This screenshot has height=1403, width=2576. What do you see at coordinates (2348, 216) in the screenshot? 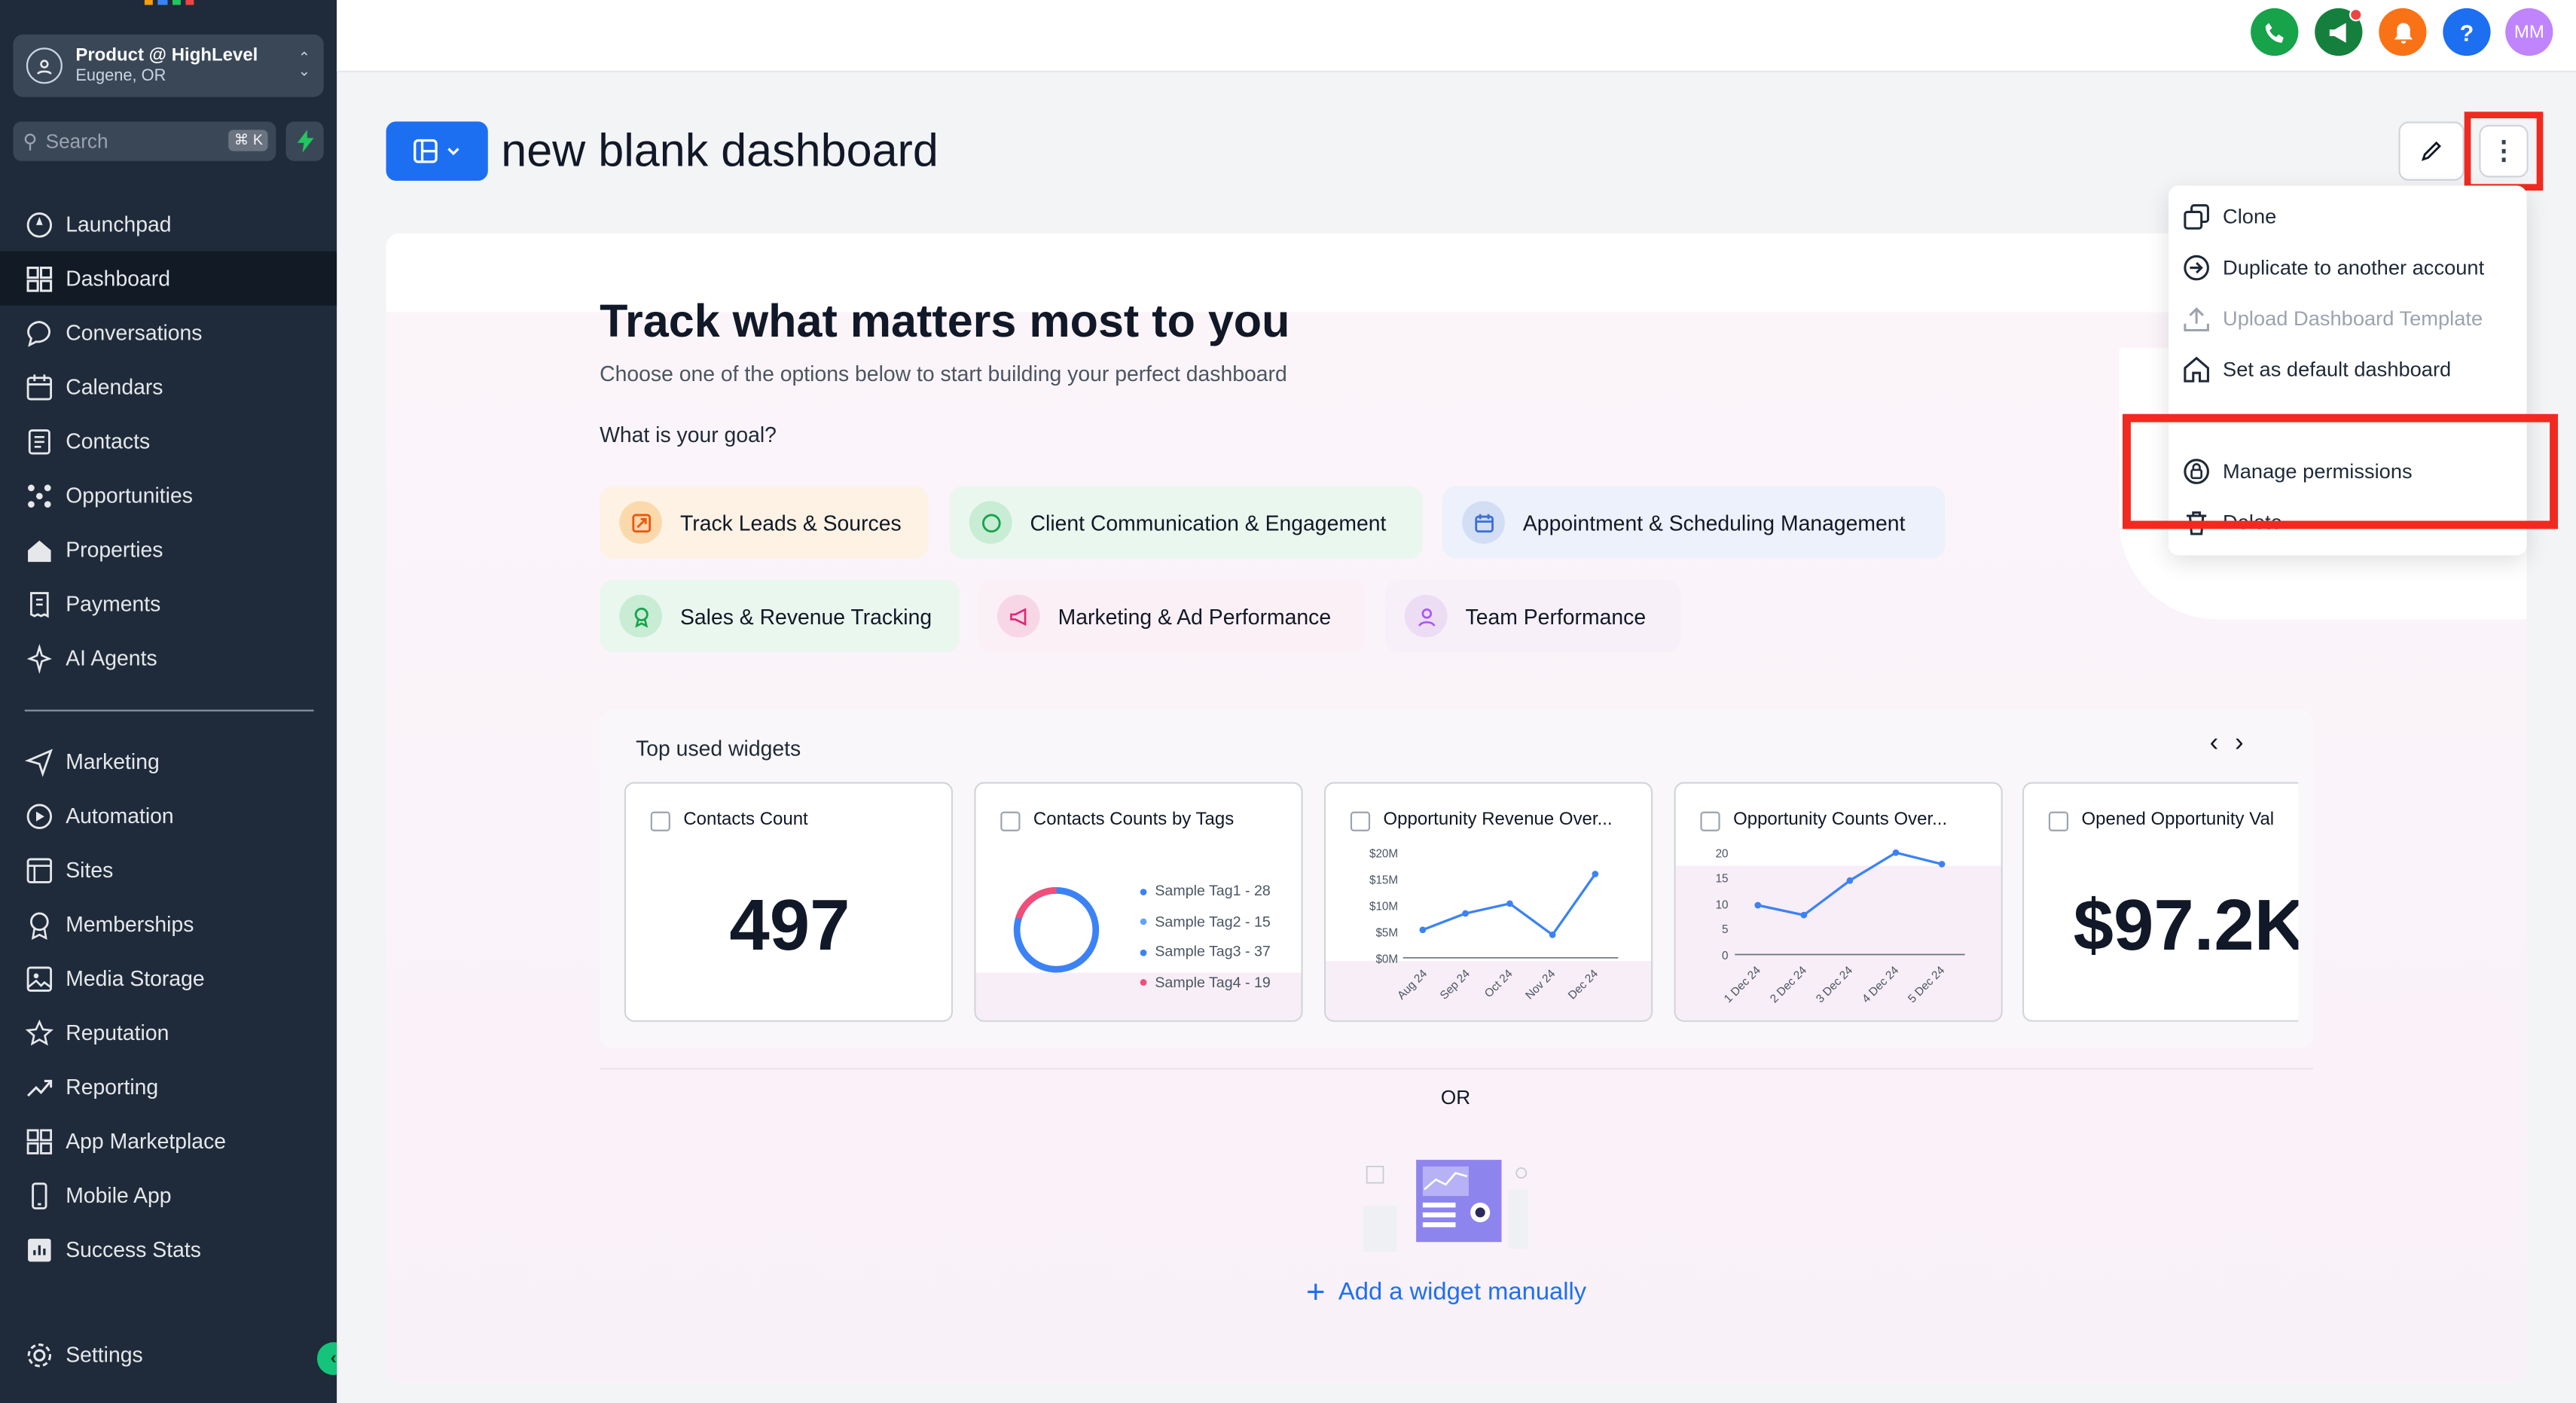
I see `menu-item-clone: Clone` at bounding box center [2348, 216].